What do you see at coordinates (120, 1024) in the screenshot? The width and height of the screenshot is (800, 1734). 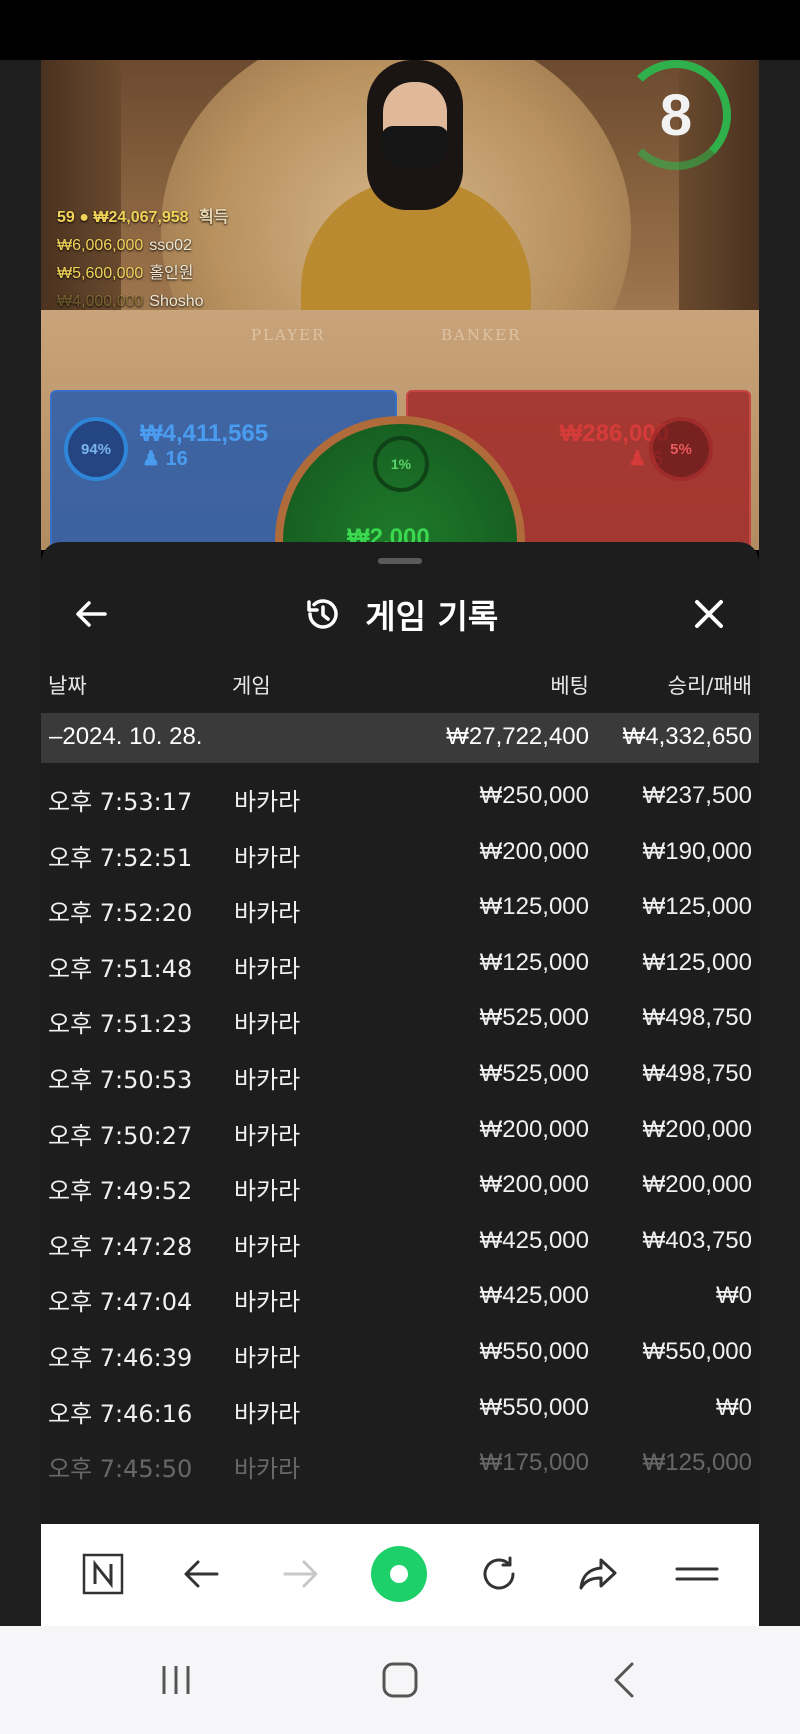 I see `row-time: 오후 7:51:23` at bounding box center [120, 1024].